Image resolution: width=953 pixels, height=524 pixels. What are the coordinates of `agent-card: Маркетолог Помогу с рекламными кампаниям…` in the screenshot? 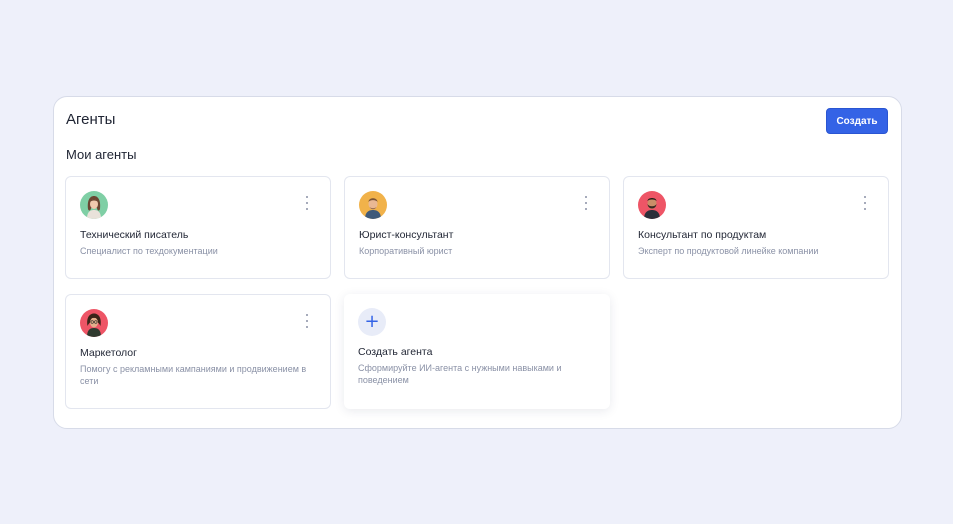 It's located at (198, 351).